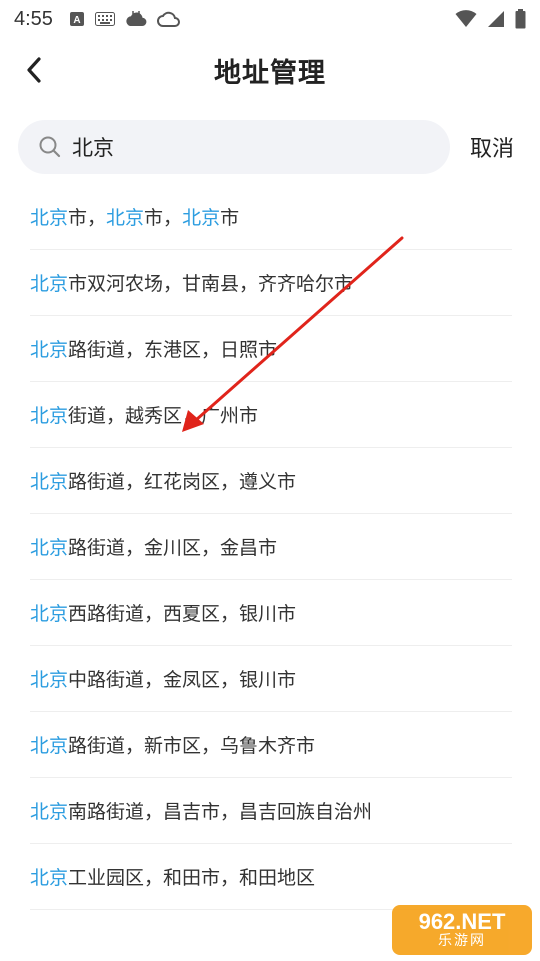 This screenshot has height=961, width=540. I want to click on result-item: 北京 路街道，新市区，乌鲁木齐市, so click(271, 745).